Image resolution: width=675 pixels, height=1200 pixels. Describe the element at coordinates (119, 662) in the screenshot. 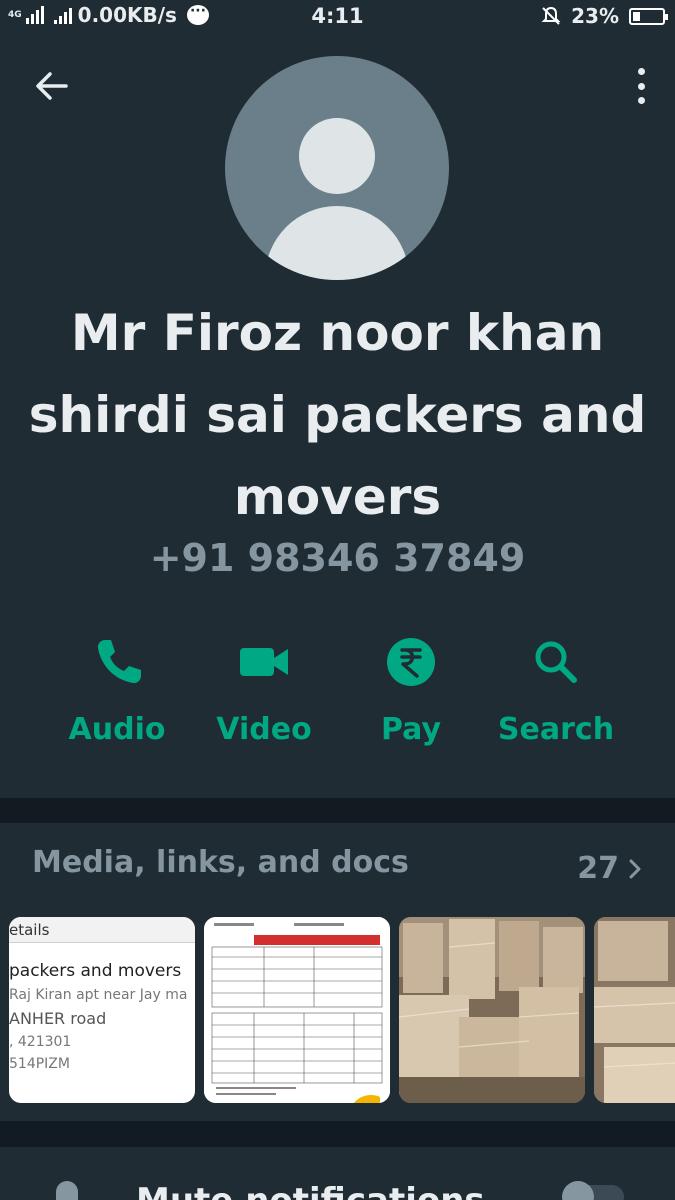

I see `phone-icon` at that location.